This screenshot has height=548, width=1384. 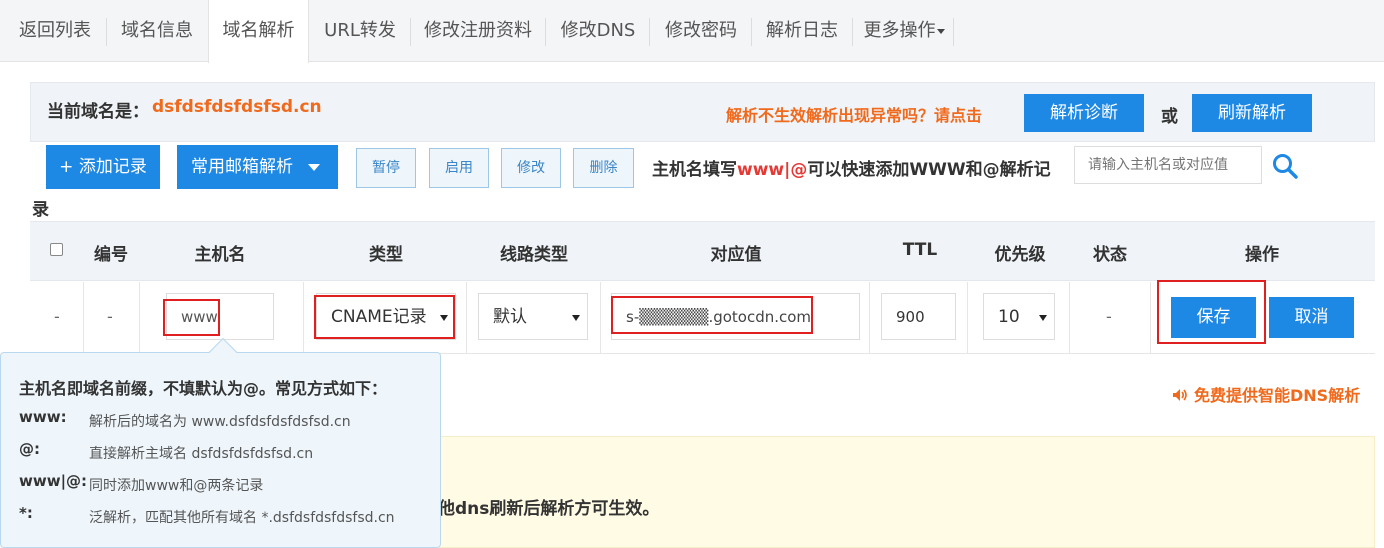 I want to click on tab-label: 修改DNS, so click(x=598, y=30).